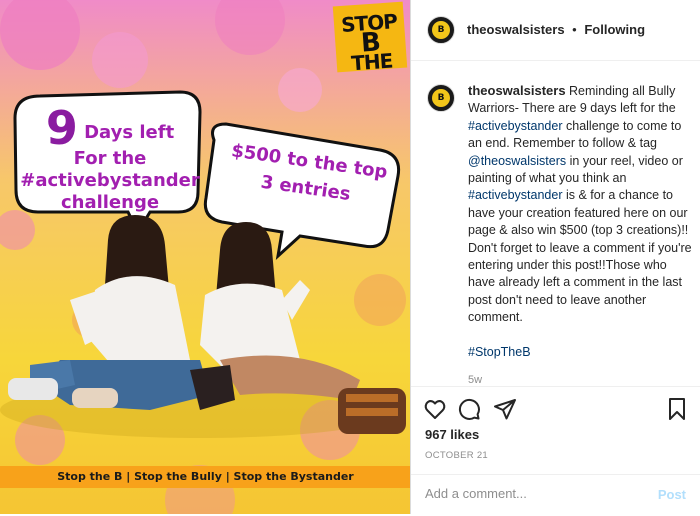 This screenshot has width=700, height=516. Describe the element at coordinates (441, 98) in the screenshot. I see `caption-avatar: B` at that location.